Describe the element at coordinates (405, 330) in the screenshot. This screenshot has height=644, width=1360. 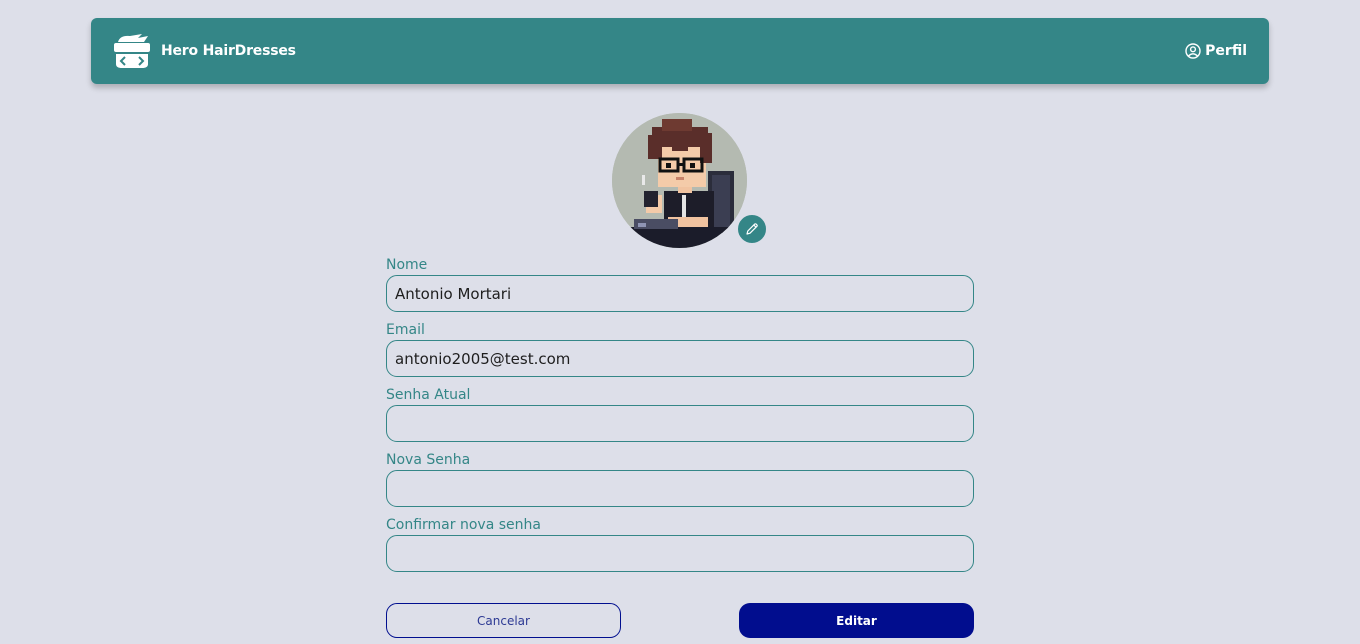
I see `email-label: Email` at that location.